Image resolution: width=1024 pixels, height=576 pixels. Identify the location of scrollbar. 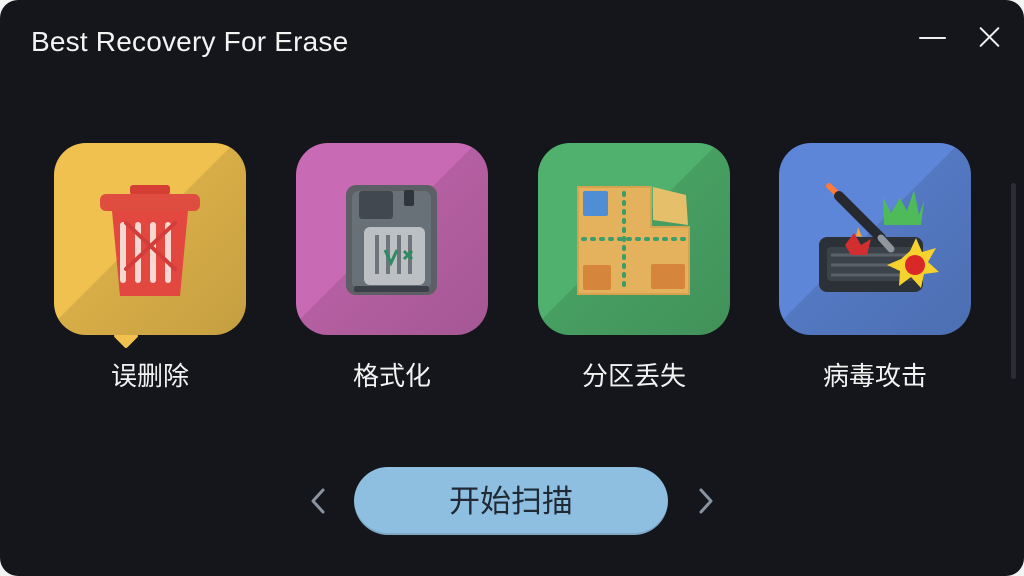
(1013, 281).